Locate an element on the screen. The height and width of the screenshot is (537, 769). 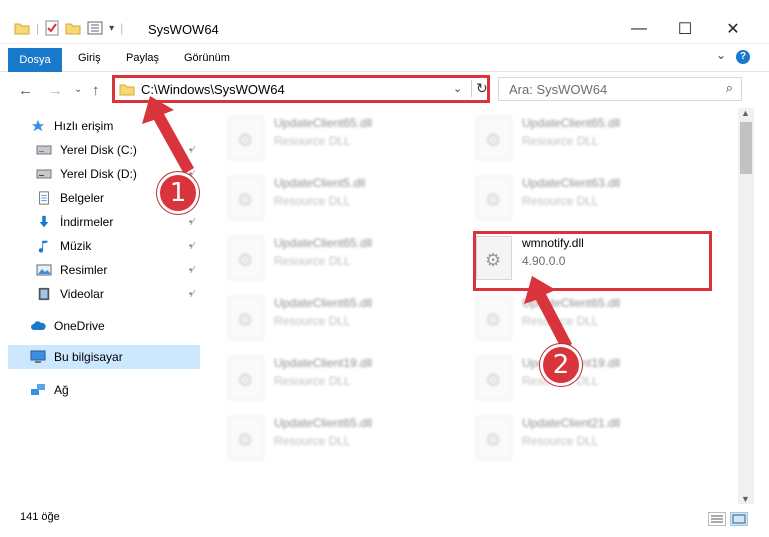
sidebar-item-label: Müzik is located at coordinates (76, 246).